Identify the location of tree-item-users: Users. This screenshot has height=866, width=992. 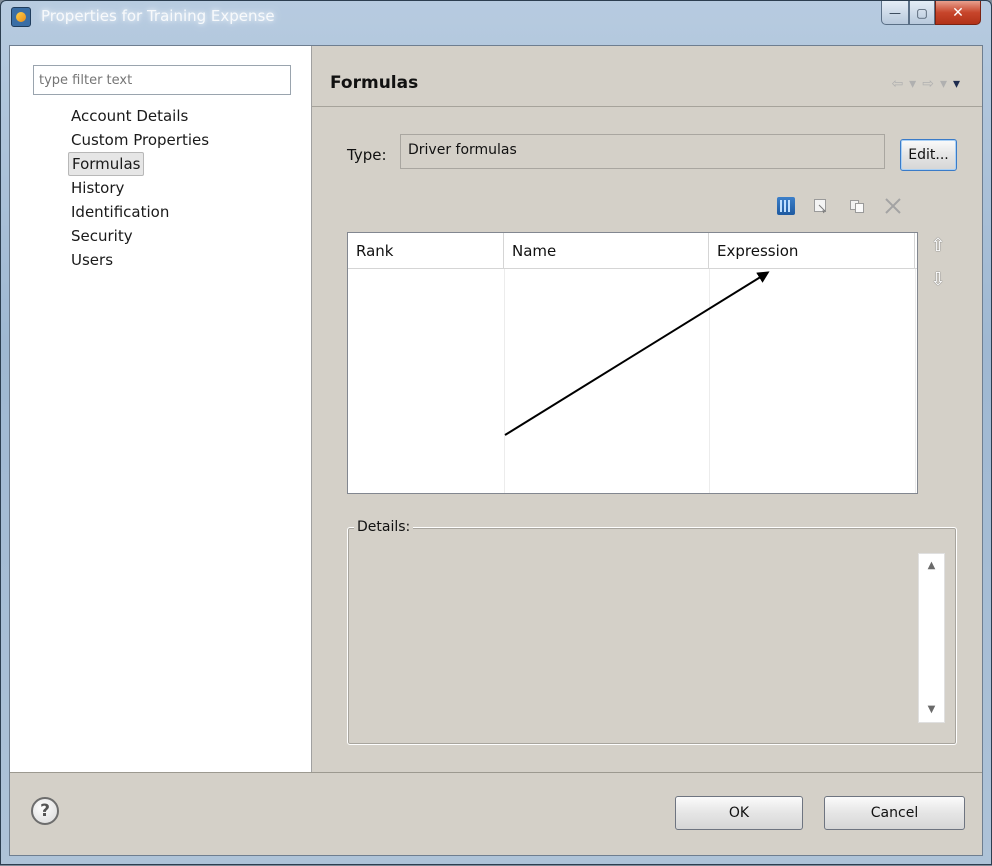
(140, 260).